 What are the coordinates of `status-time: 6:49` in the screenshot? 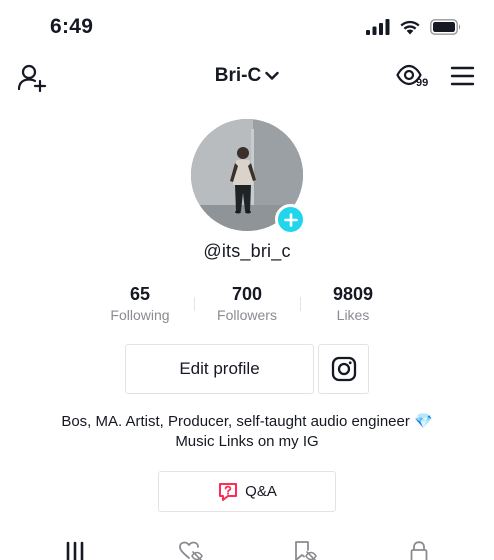 It's located at (72, 26).